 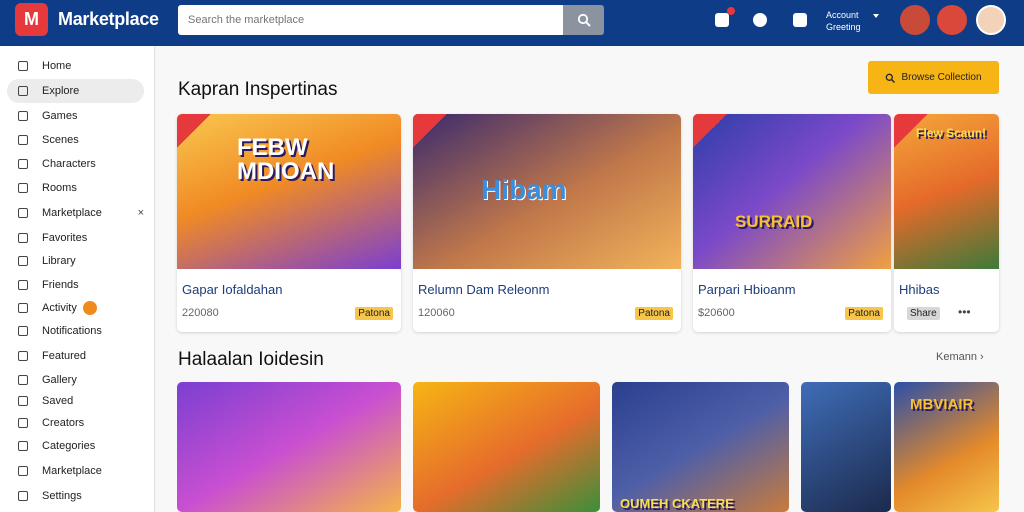 What do you see at coordinates (69, 164) in the screenshot?
I see `sidebar-item-label: Characters` at bounding box center [69, 164].